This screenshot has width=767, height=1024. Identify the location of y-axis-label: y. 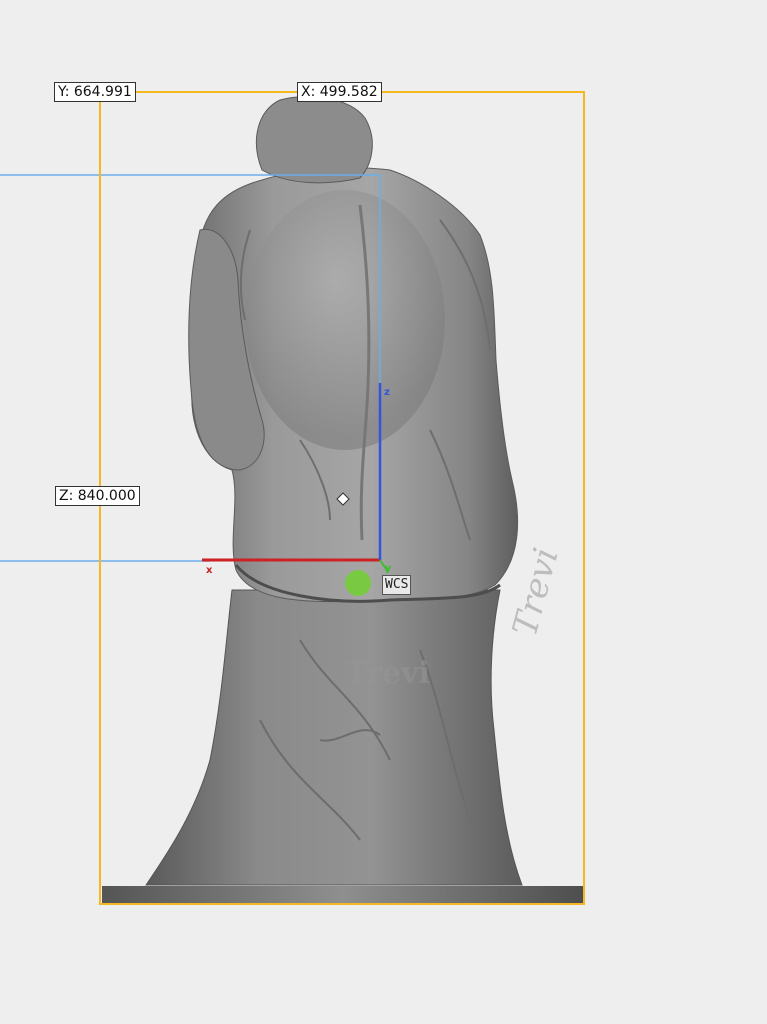
(388, 568).